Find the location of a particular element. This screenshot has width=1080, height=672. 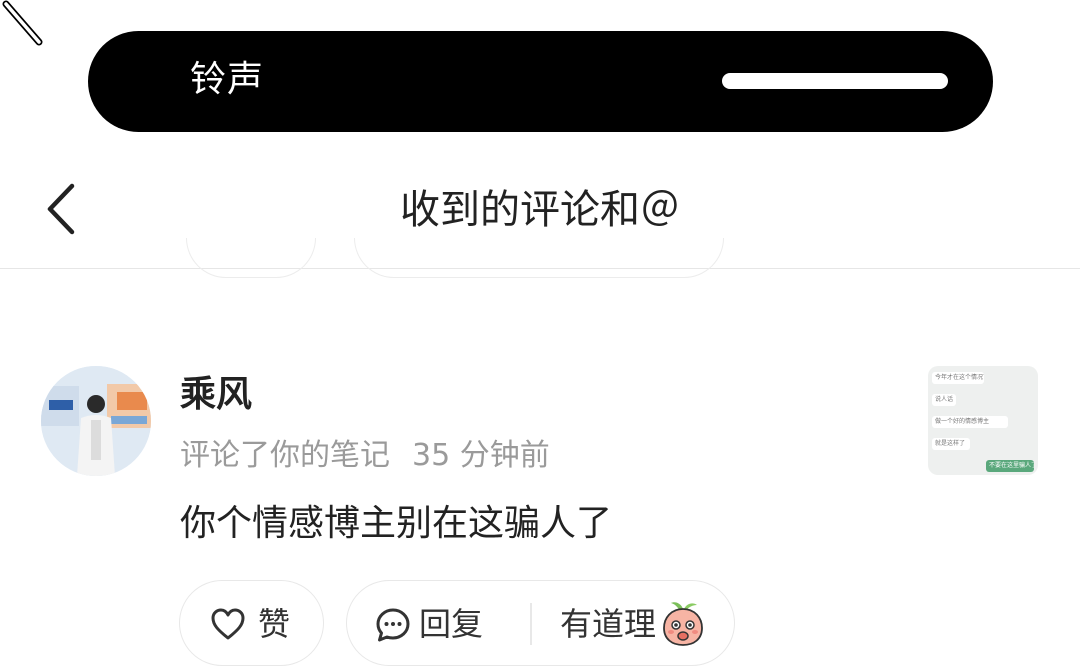

comment-action-text: 评论了你的笔记 is located at coordinates (285, 455).